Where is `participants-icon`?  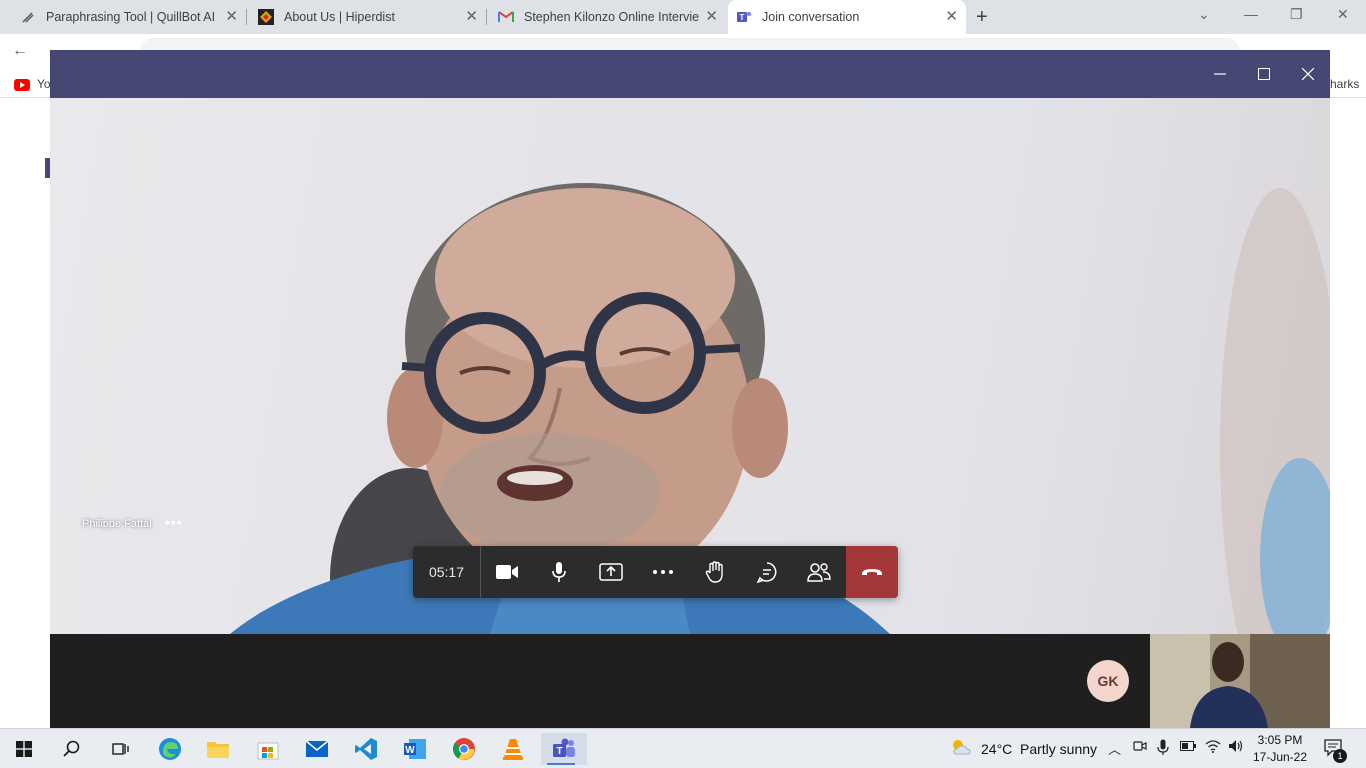
participants-icon is located at coordinates (819, 572).